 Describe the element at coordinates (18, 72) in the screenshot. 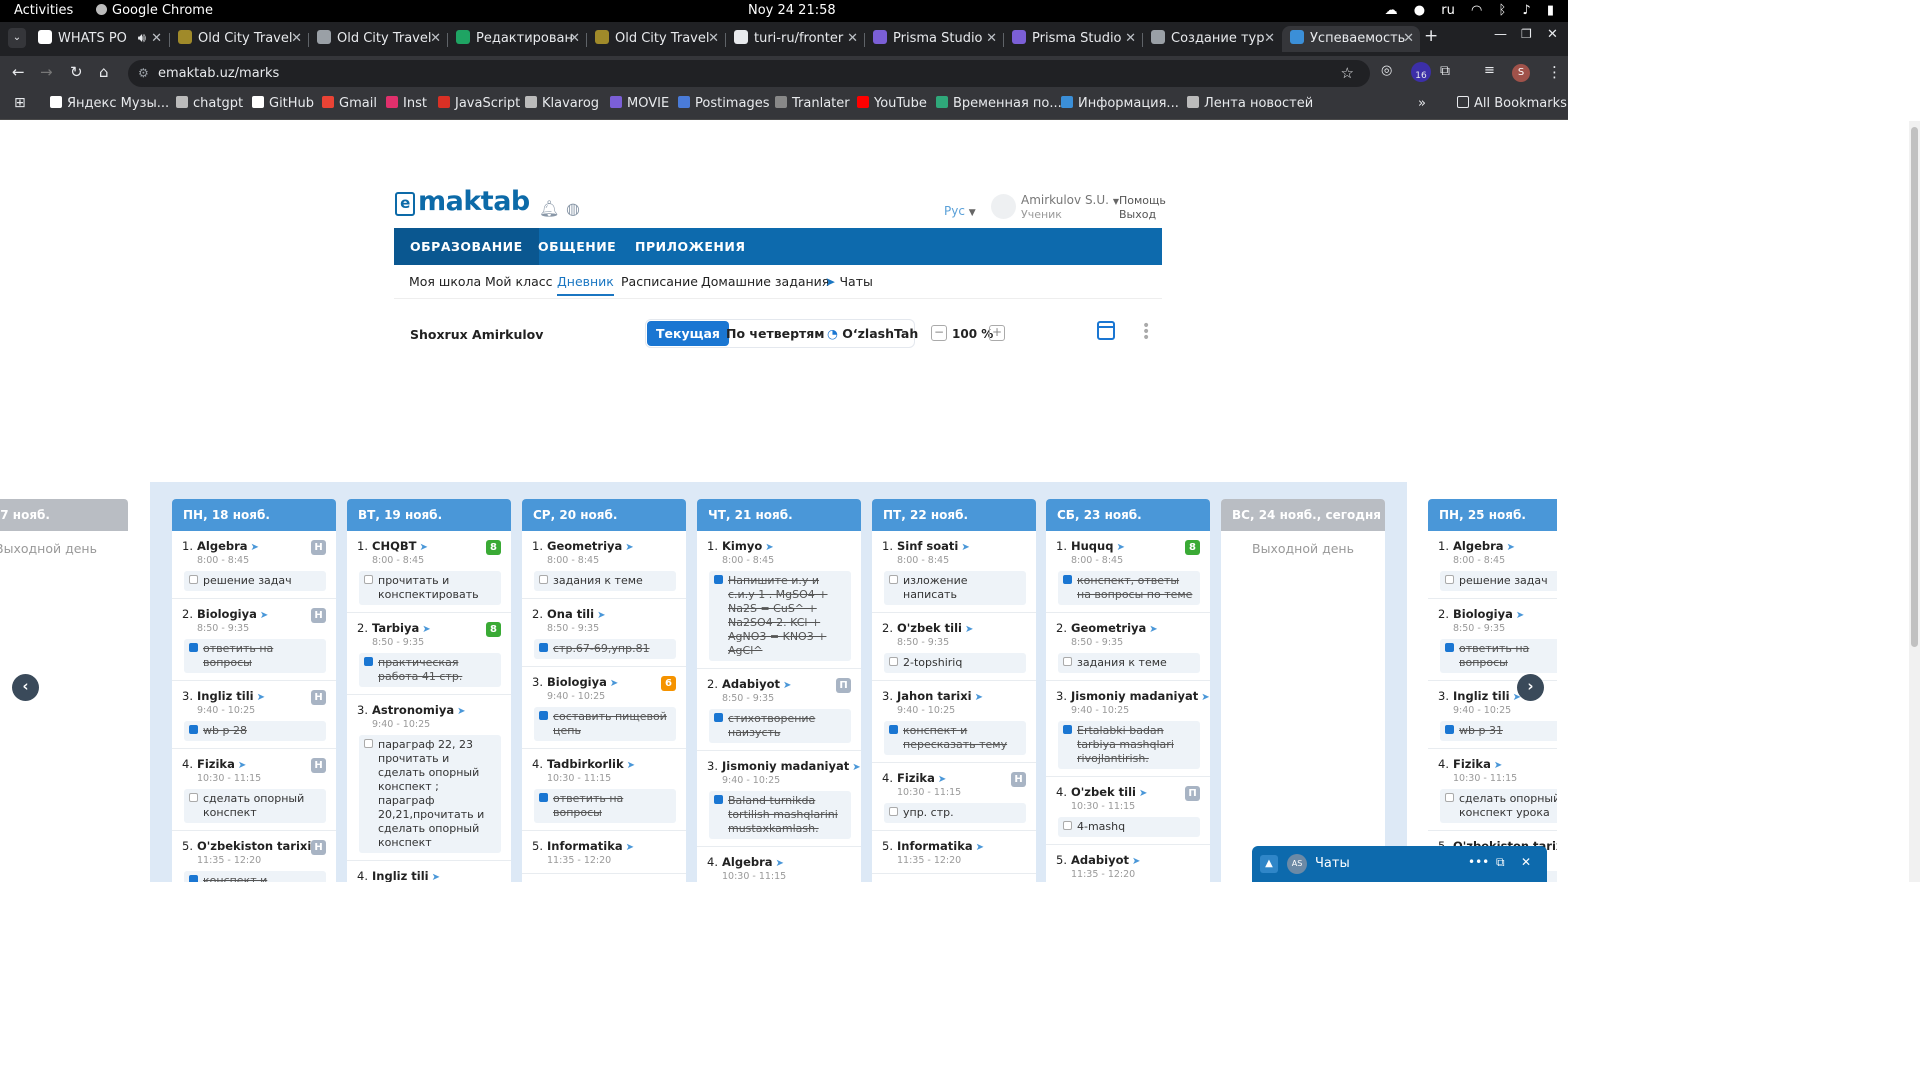

I see `back-arrow-icon: ←` at that location.